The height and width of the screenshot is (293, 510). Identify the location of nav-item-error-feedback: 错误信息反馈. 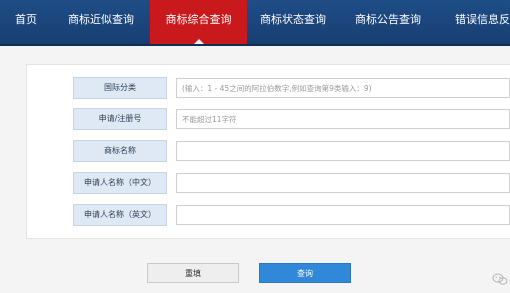
(477, 22).